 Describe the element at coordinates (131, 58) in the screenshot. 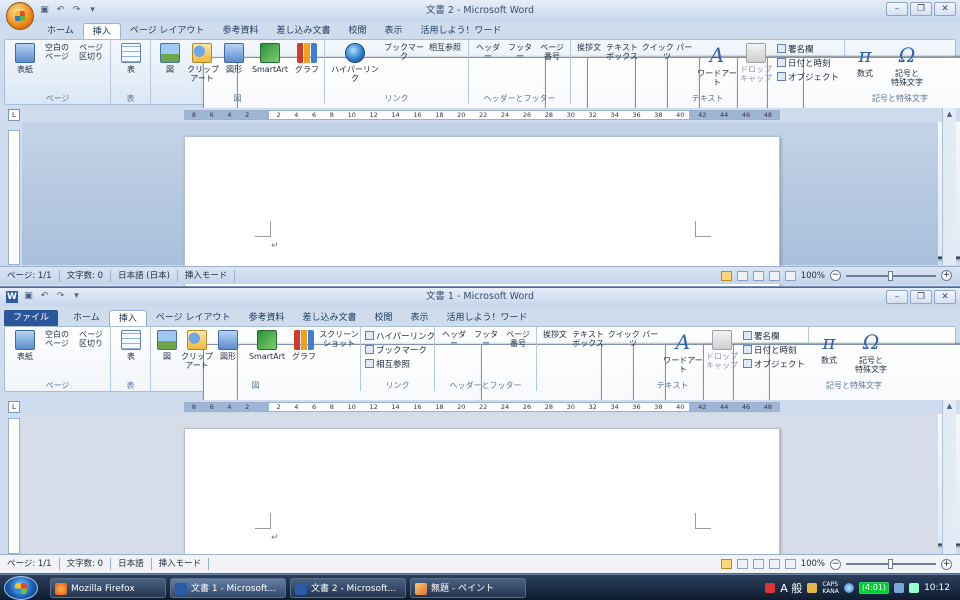

I see `table-button: 表` at that location.